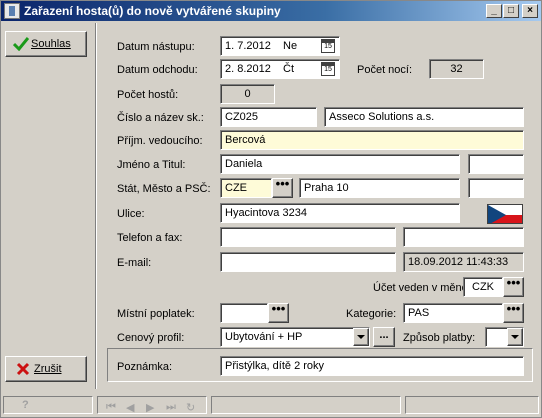 The image size is (542, 418). I want to click on departure-date-value: 2. 8.2012, so click(248, 69).